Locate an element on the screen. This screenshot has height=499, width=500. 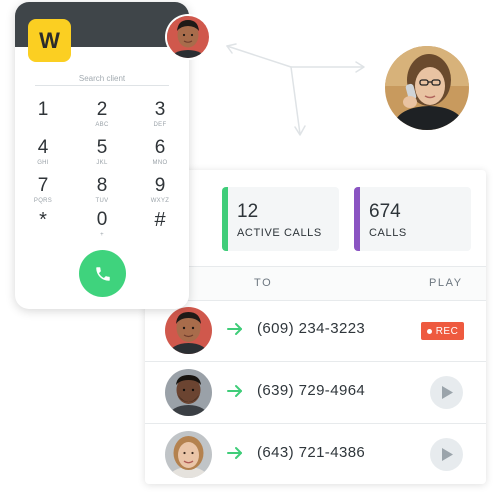
dial-key-letters: + is located at coordinates (102, 235).